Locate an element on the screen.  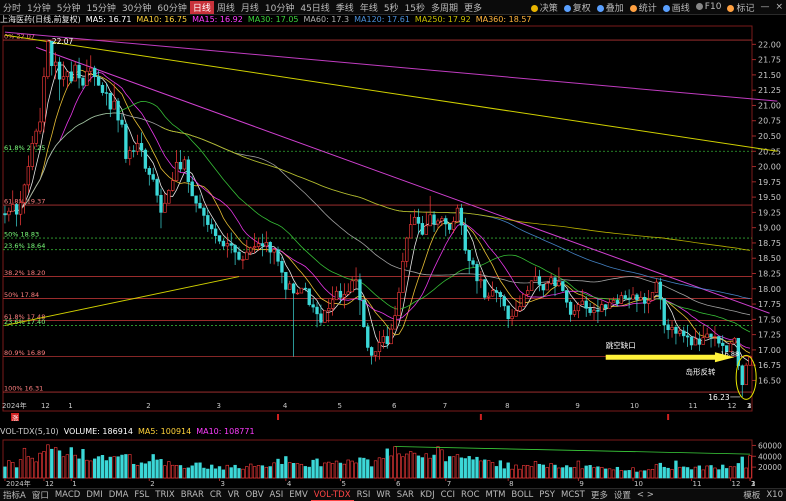
indicator-tab-18: CCI is located at coordinates (448, 495).